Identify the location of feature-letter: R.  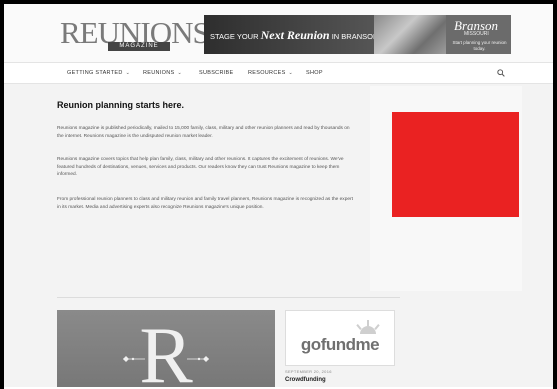
(166, 350).